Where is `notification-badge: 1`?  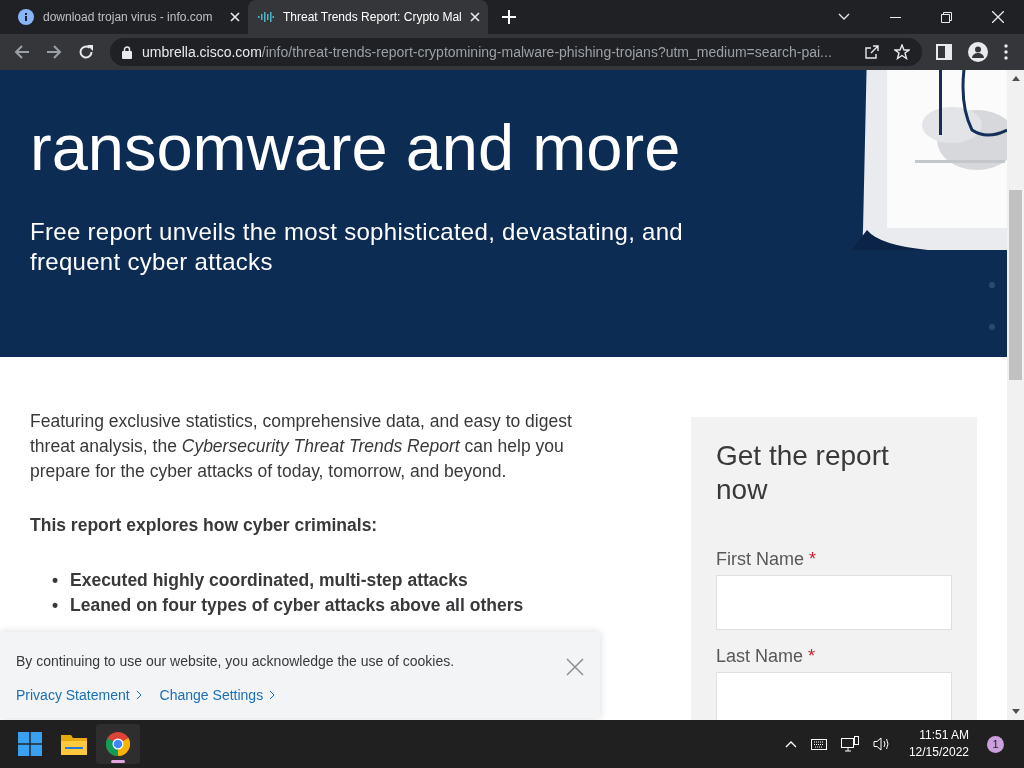
notification-badge: 1 is located at coordinates (995, 744).